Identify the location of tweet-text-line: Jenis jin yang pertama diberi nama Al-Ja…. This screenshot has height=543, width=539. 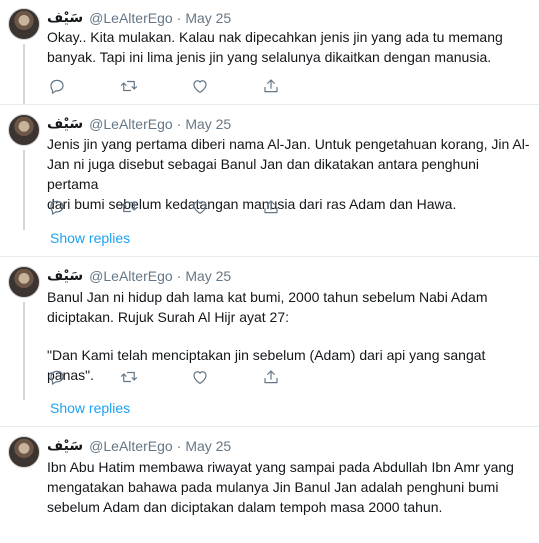
(288, 144).